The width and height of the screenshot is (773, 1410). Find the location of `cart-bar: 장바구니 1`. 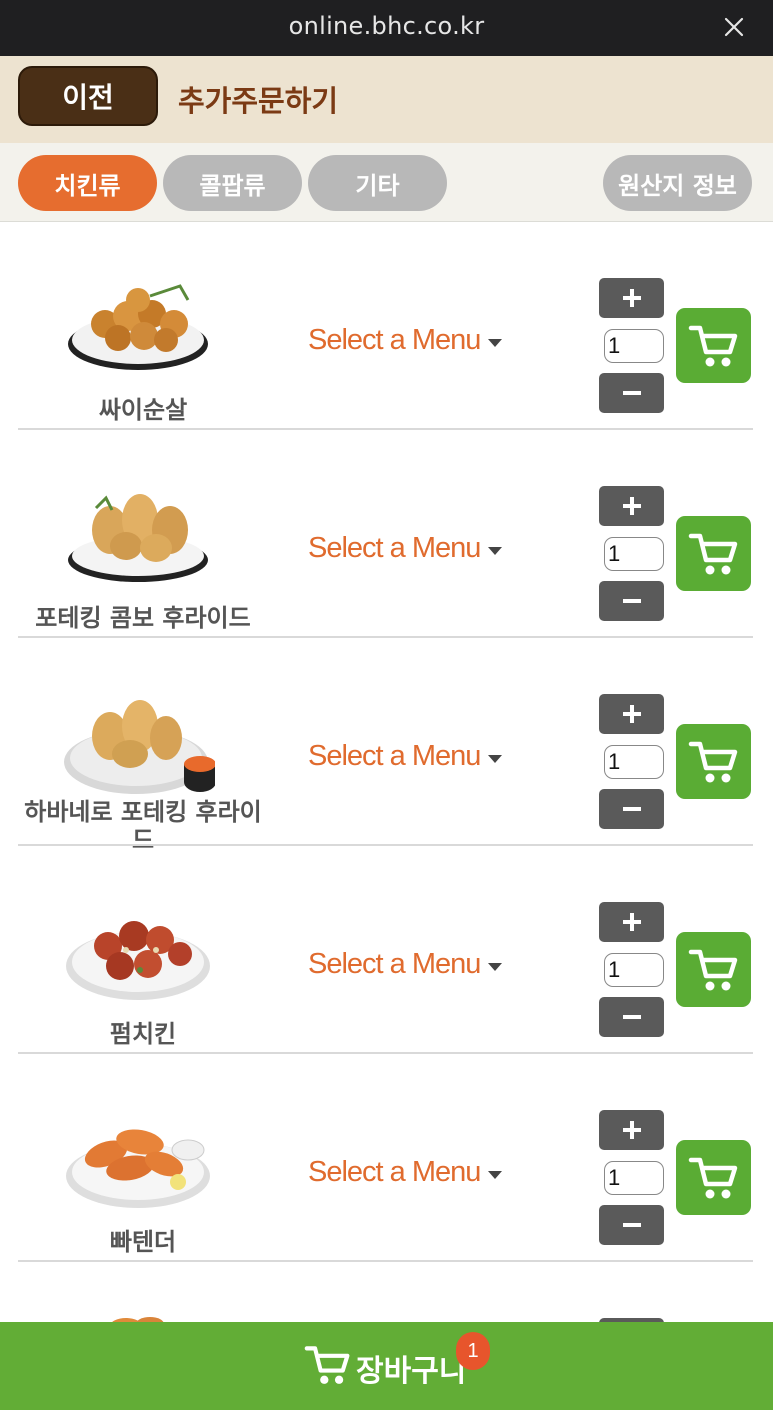

cart-bar: 장바구니 1 is located at coordinates (386, 1366).